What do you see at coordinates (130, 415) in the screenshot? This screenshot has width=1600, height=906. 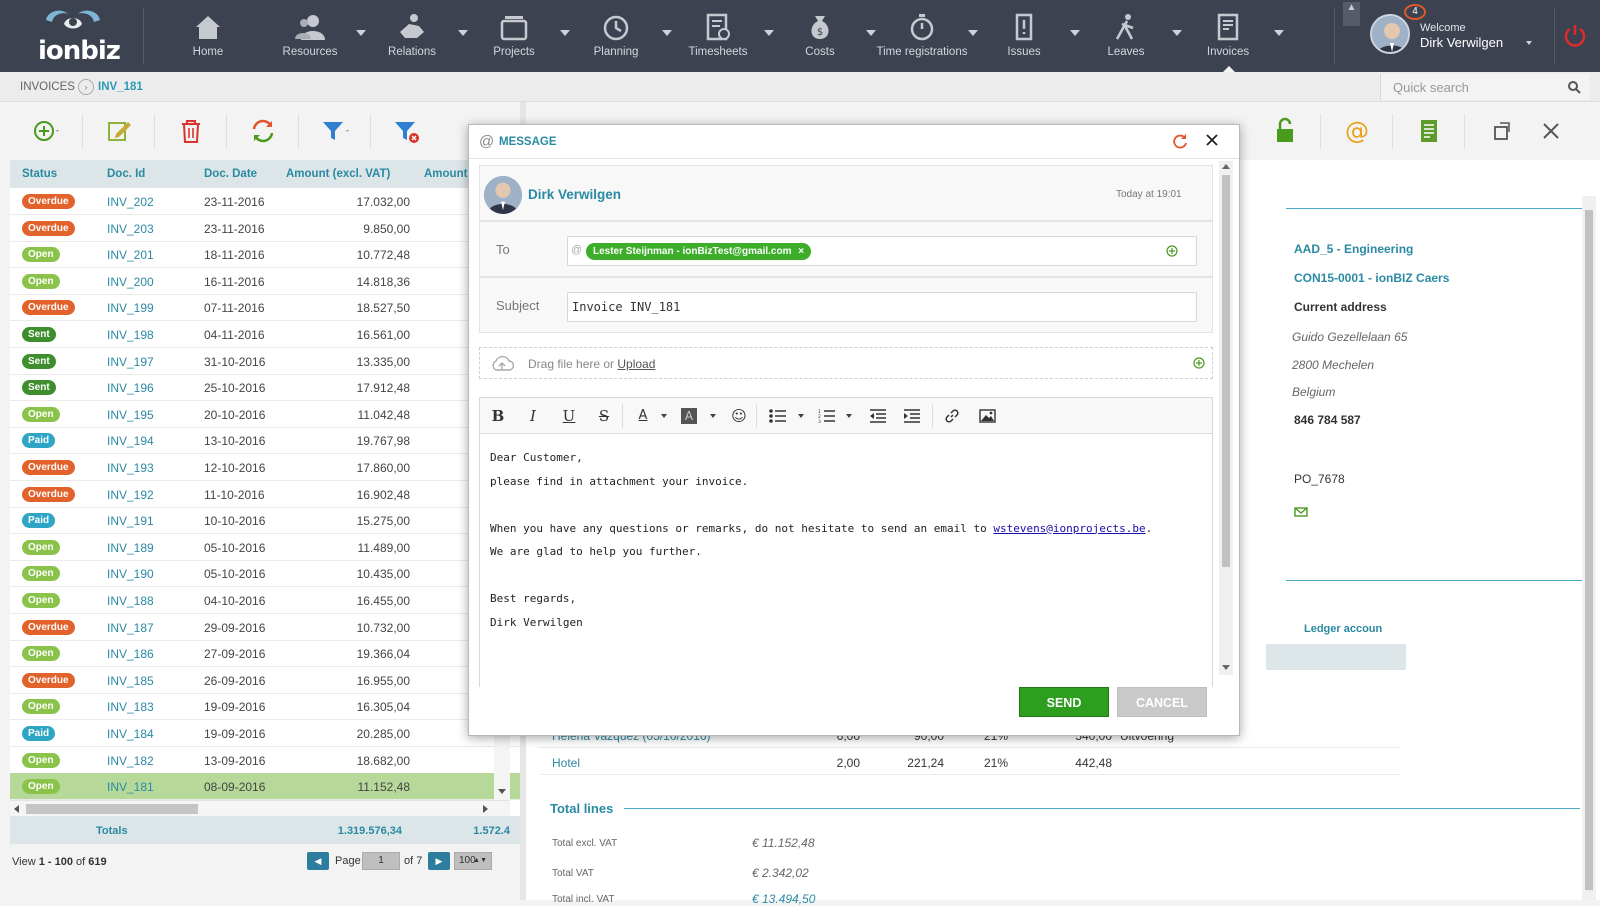 I see `doc-id: INV_195` at bounding box center [130, 415].